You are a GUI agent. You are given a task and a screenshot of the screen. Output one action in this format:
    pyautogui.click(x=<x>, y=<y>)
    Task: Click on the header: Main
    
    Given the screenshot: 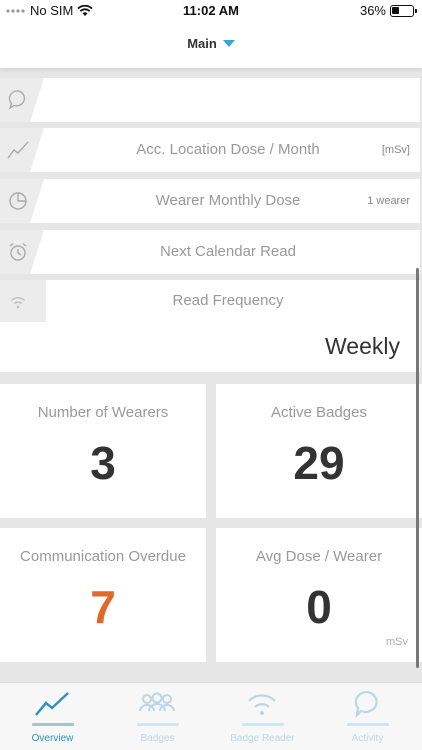 What is the action you would take?
    pyautogui.click(x=211, y=45)
    